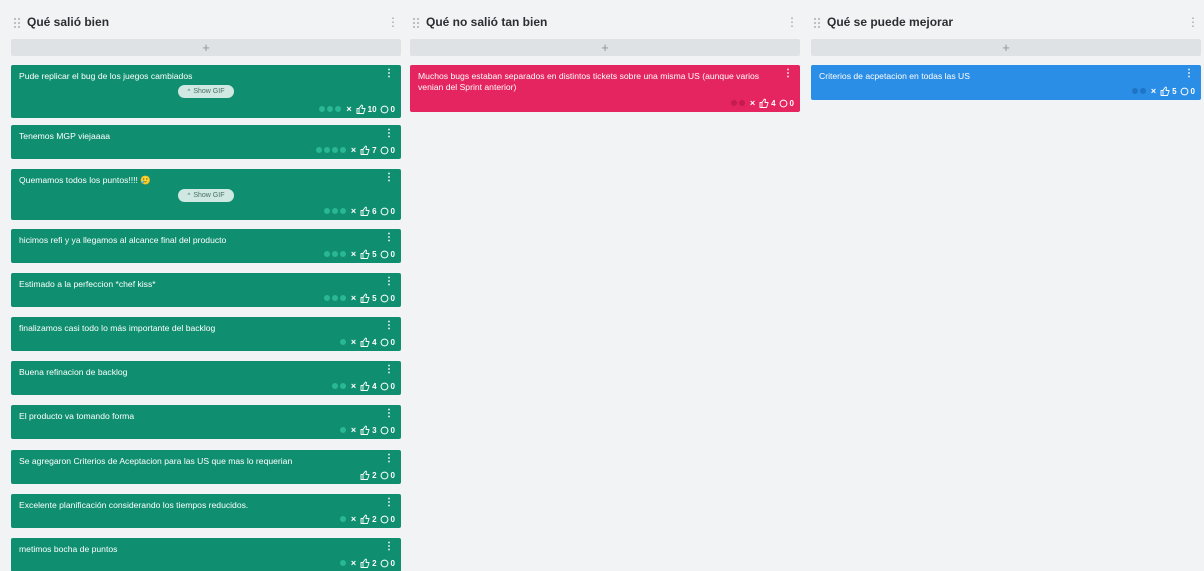 This screenshot has width=1204, height=571. I want to click on like-button: 10, so click(366, 109).